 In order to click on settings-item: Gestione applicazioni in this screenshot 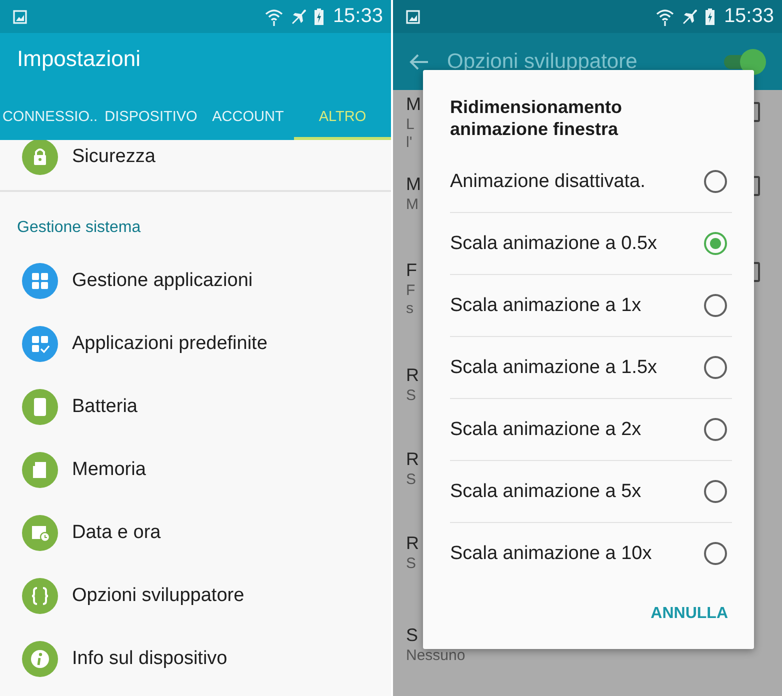, I will do `click(195, 280)`.